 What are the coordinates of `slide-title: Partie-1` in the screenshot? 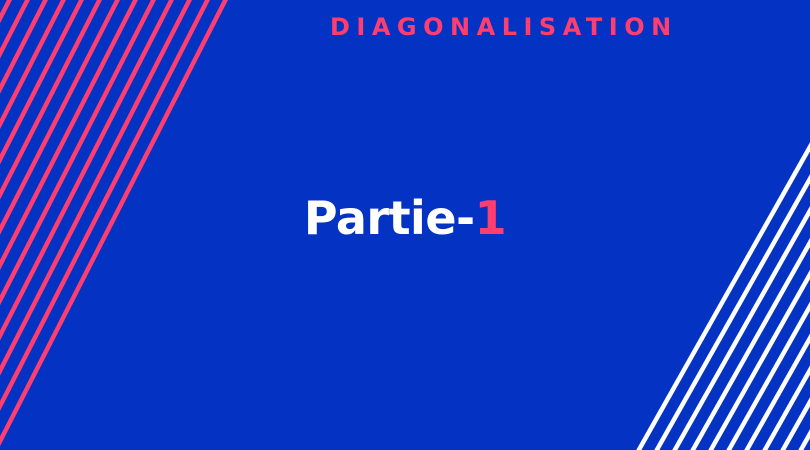 It's located at (405, 218).